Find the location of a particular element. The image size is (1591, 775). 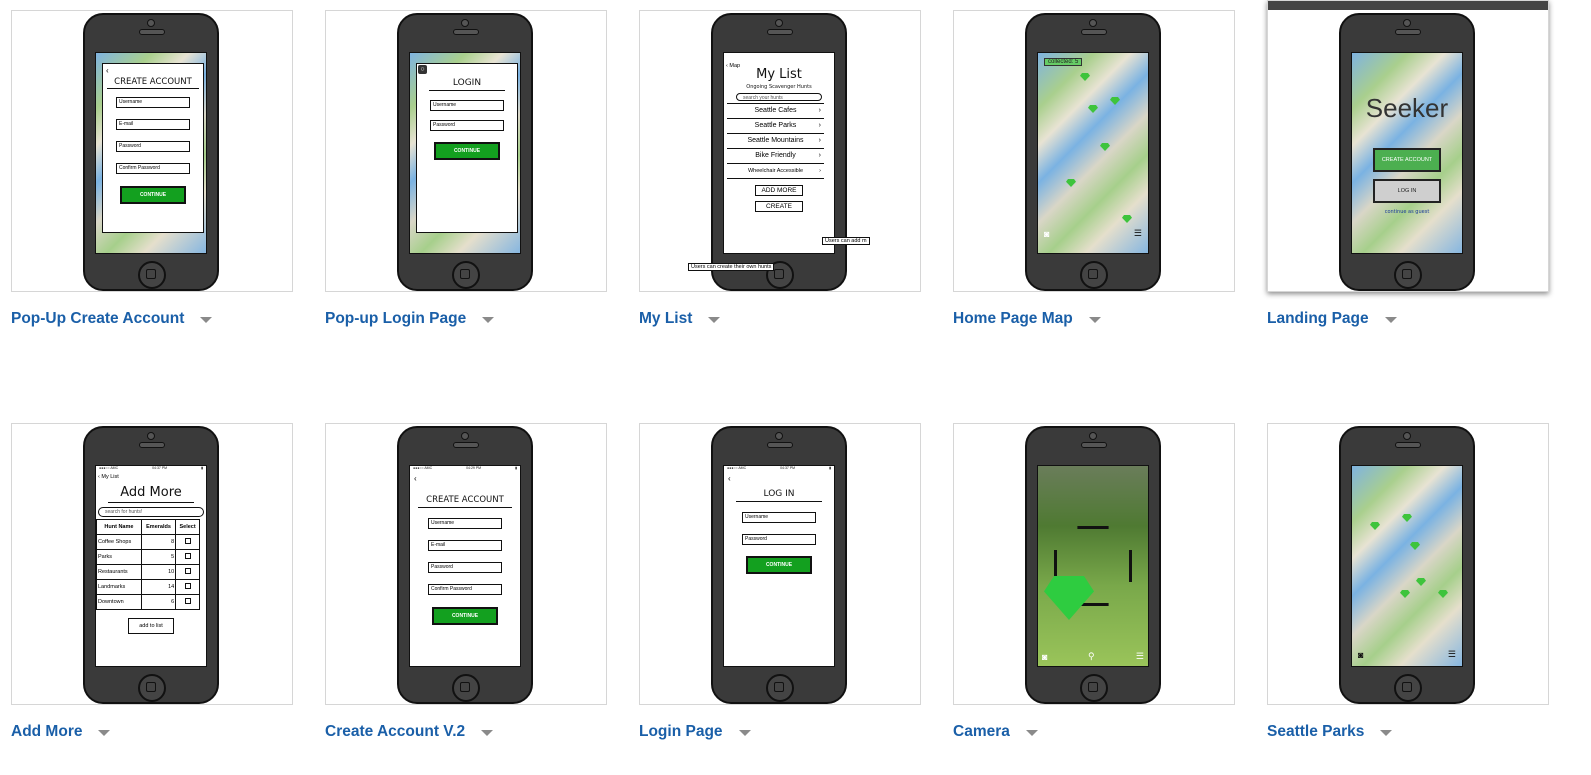

username-field: Username is located at coordinates (153, 102).